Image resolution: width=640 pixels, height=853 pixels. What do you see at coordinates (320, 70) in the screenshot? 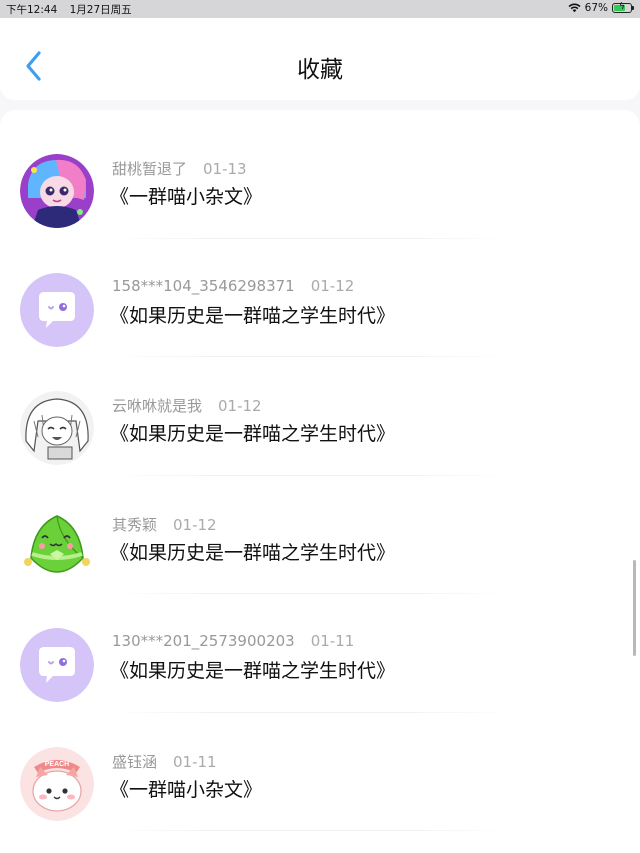
I see `page-title: 收藏` at bounding box center [320, 70].